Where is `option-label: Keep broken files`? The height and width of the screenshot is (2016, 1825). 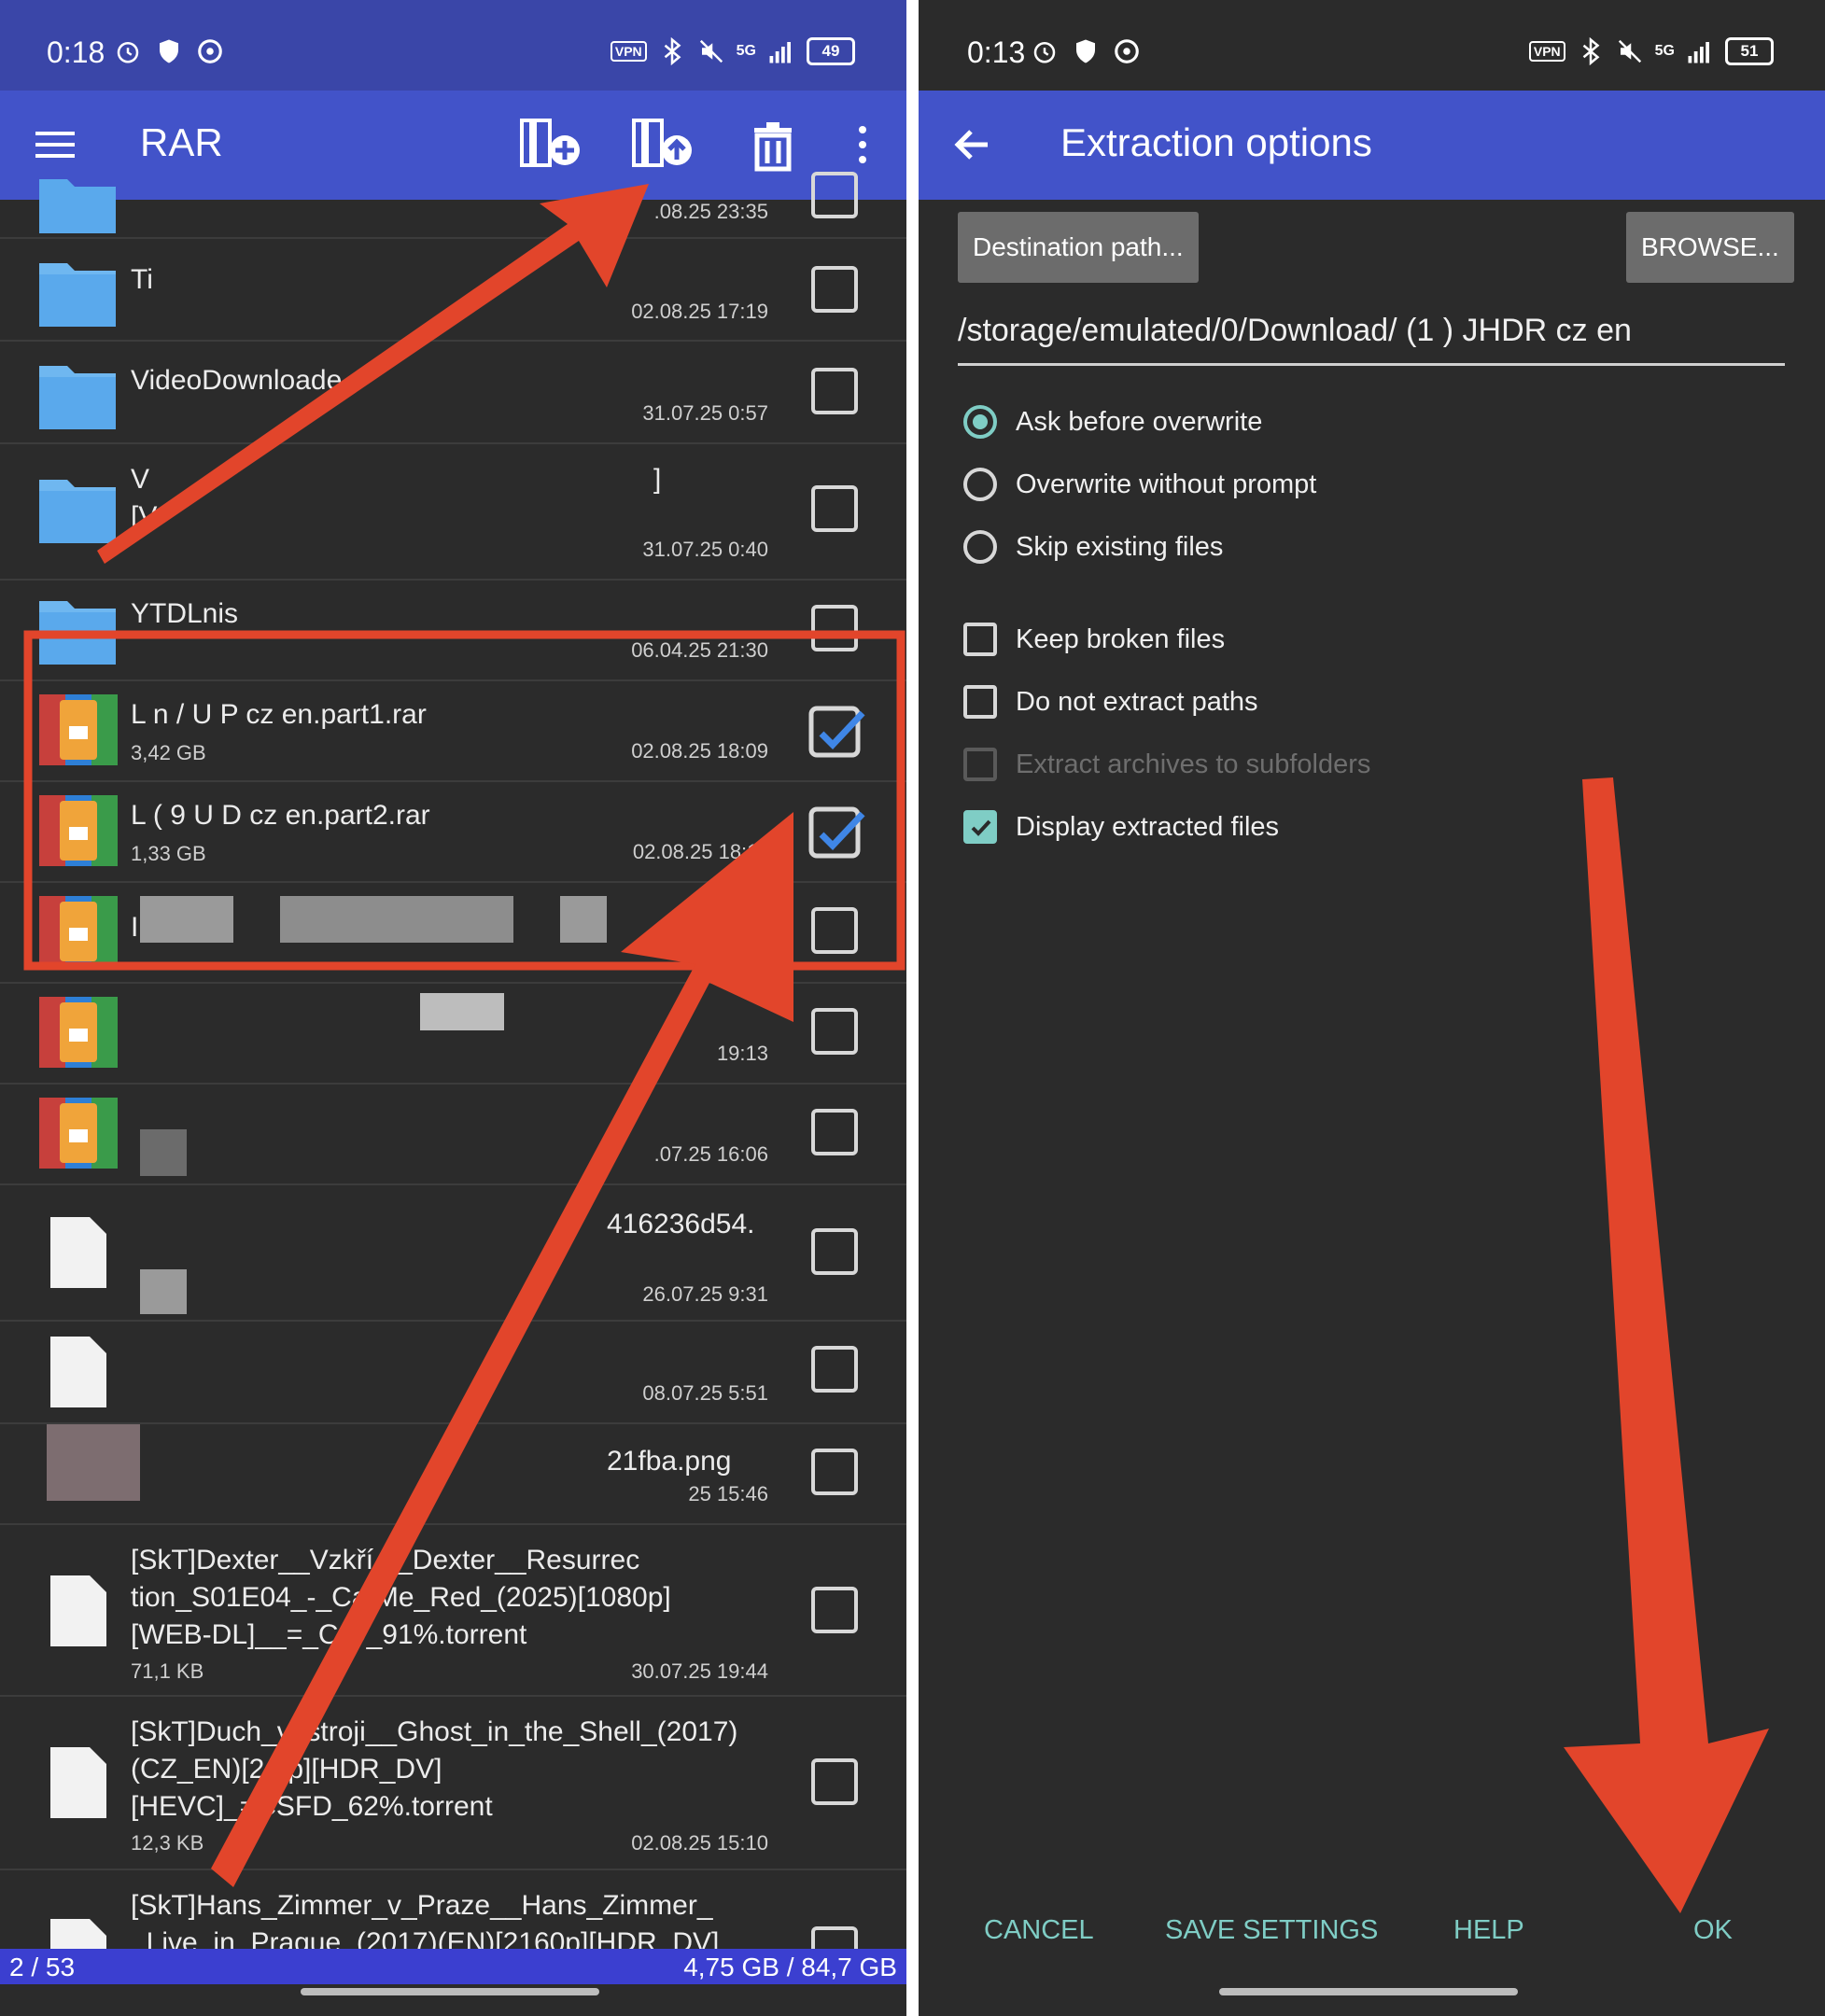 option-label: Keep broken files is located at coordinates (1121, 638).